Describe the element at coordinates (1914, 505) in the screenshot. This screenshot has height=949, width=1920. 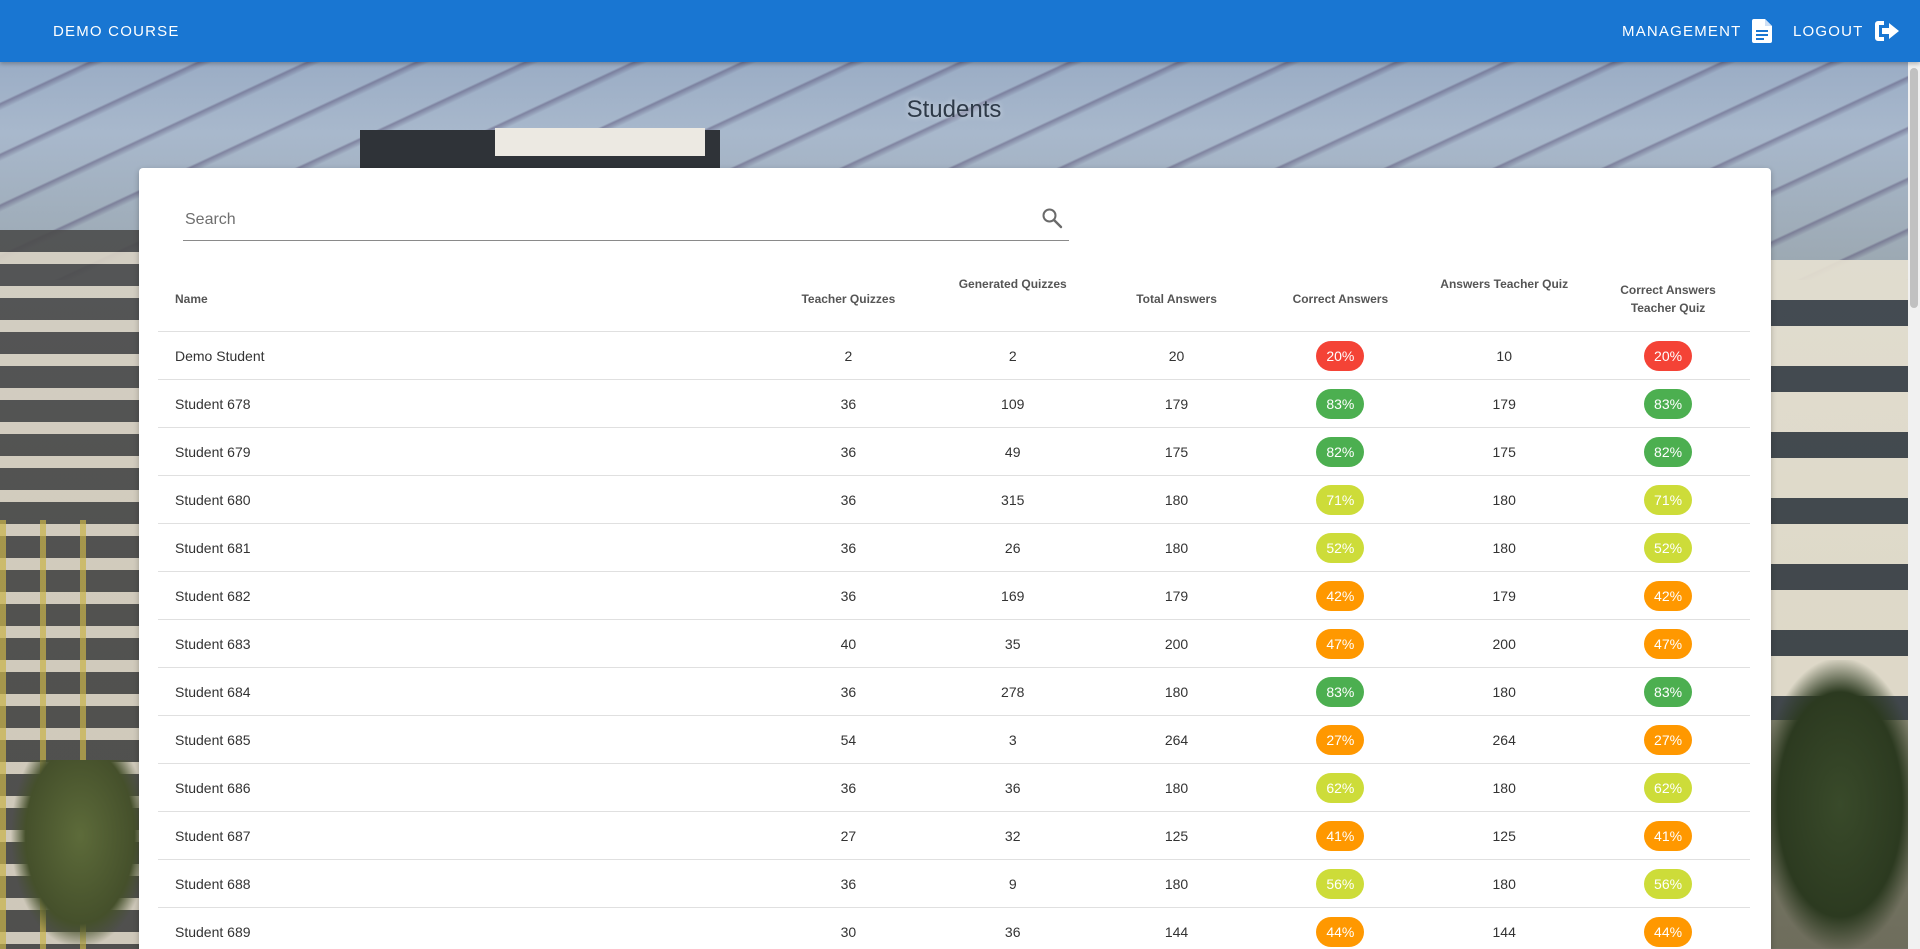
I see `page-scrollbar` at that location.